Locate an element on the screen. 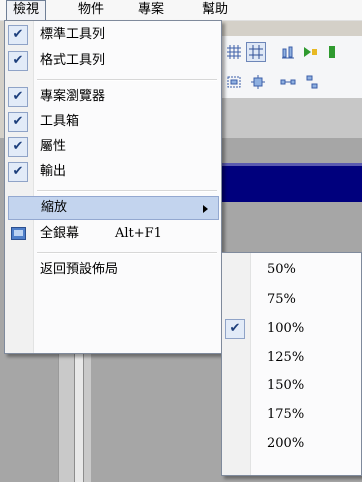 This screenshot has width=362, height=482. menu-view: 檢視 is located at coordinates (26, 10).